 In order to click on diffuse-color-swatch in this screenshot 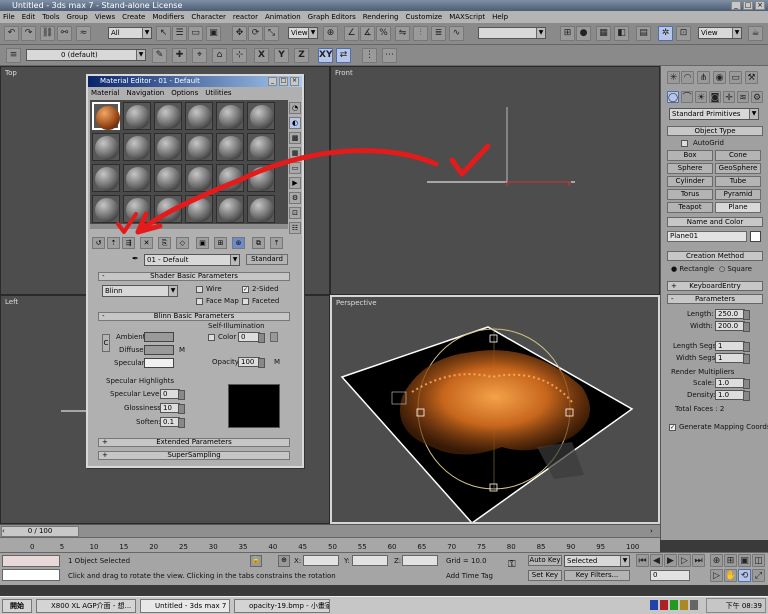, I will do `click(159, 350)`.